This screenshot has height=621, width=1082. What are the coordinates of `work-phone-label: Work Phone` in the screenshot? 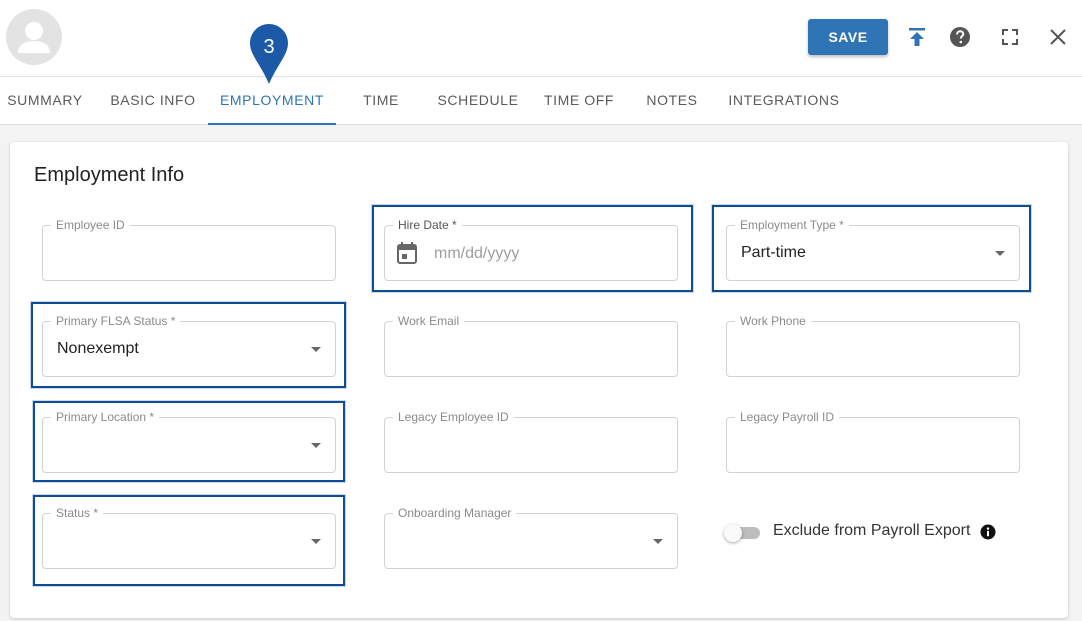 It's located at (773, 321).